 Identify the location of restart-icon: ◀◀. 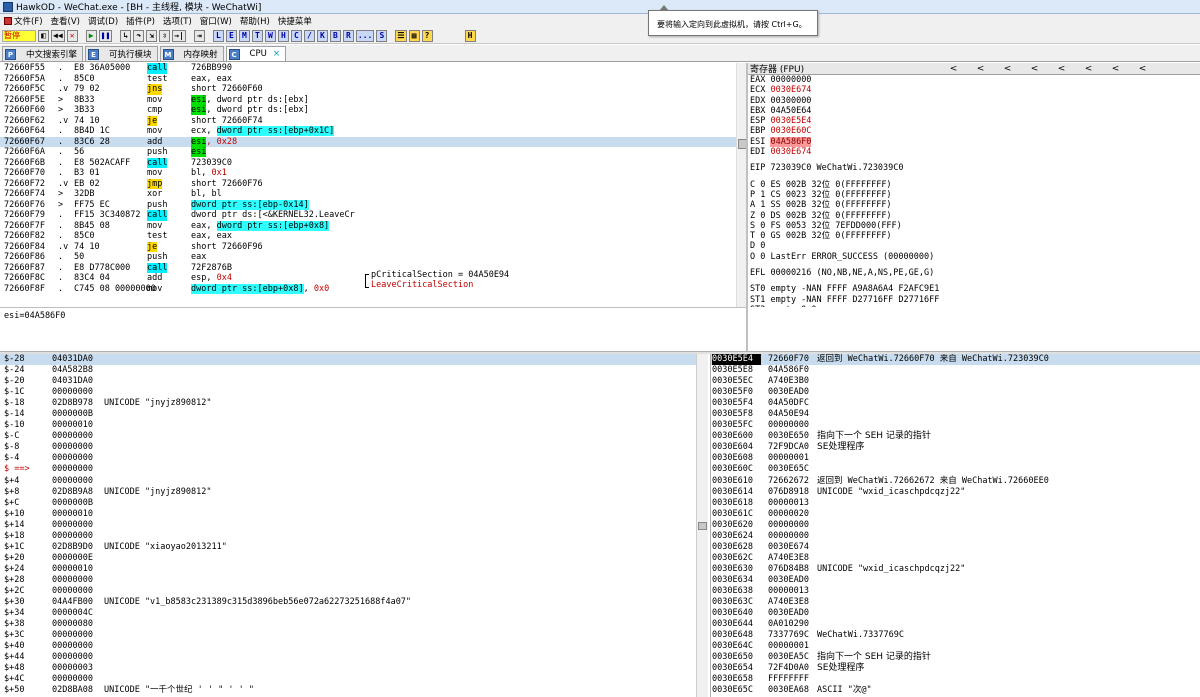
(58, 35).